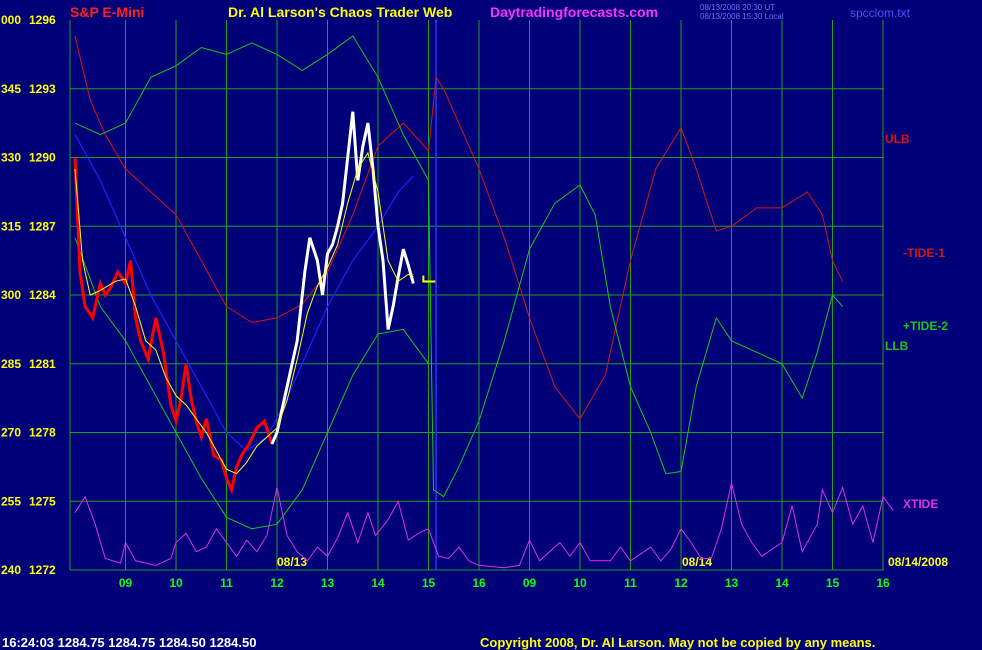 The image size is (982, 650). I want to click on y-tick-label-price: 1284, so click(42, 295).